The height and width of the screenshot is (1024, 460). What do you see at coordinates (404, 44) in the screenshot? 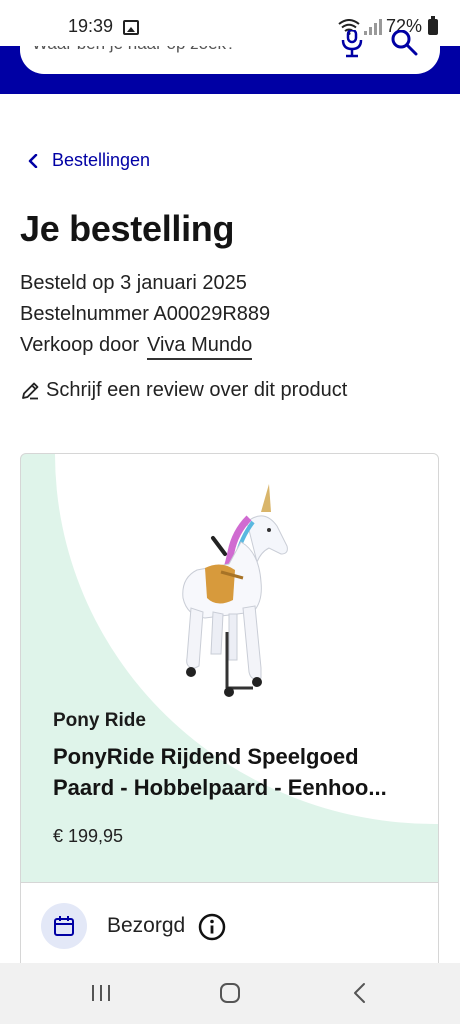
I see `search-icon` at bounding box center [404, 44].